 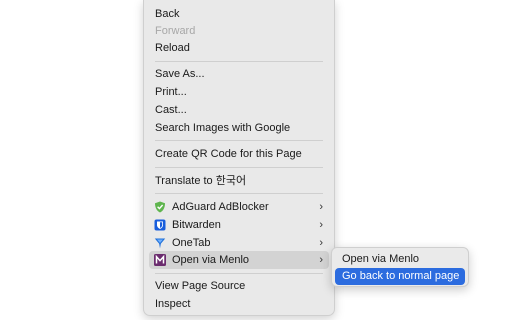 I want to click on bitwarden-shield-icon, so click(x=160, y=225).